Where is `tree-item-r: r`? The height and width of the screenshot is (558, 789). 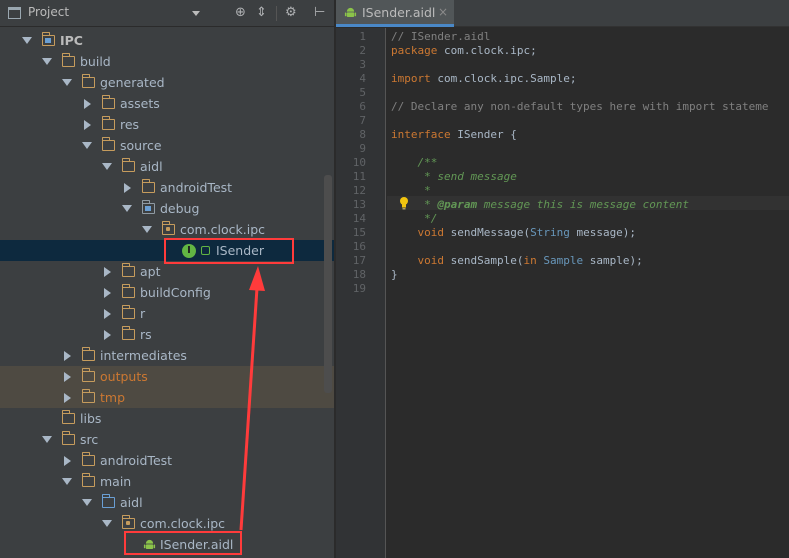 tree-item-r: r is located at coordinates (167, 313).